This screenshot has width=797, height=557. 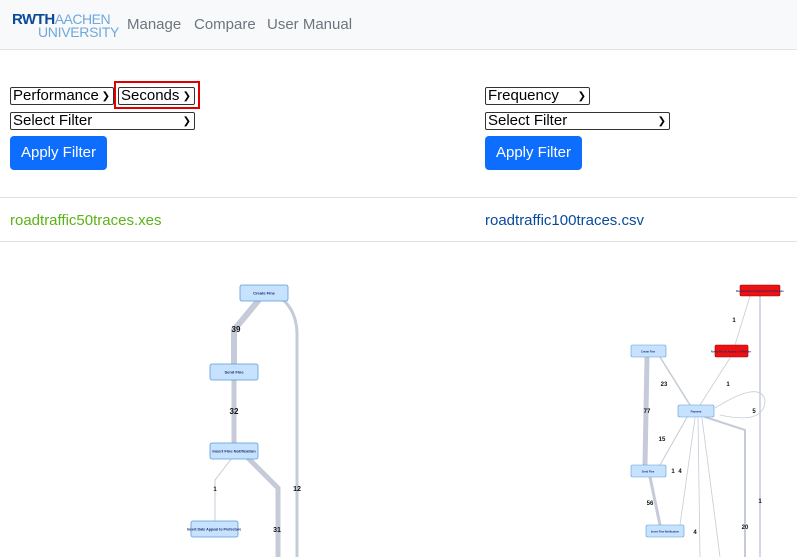 What do you see at coordinates (154, 24) in the screenshot?
I see `nav-manage: Manage` at bounding box center [154, 24].